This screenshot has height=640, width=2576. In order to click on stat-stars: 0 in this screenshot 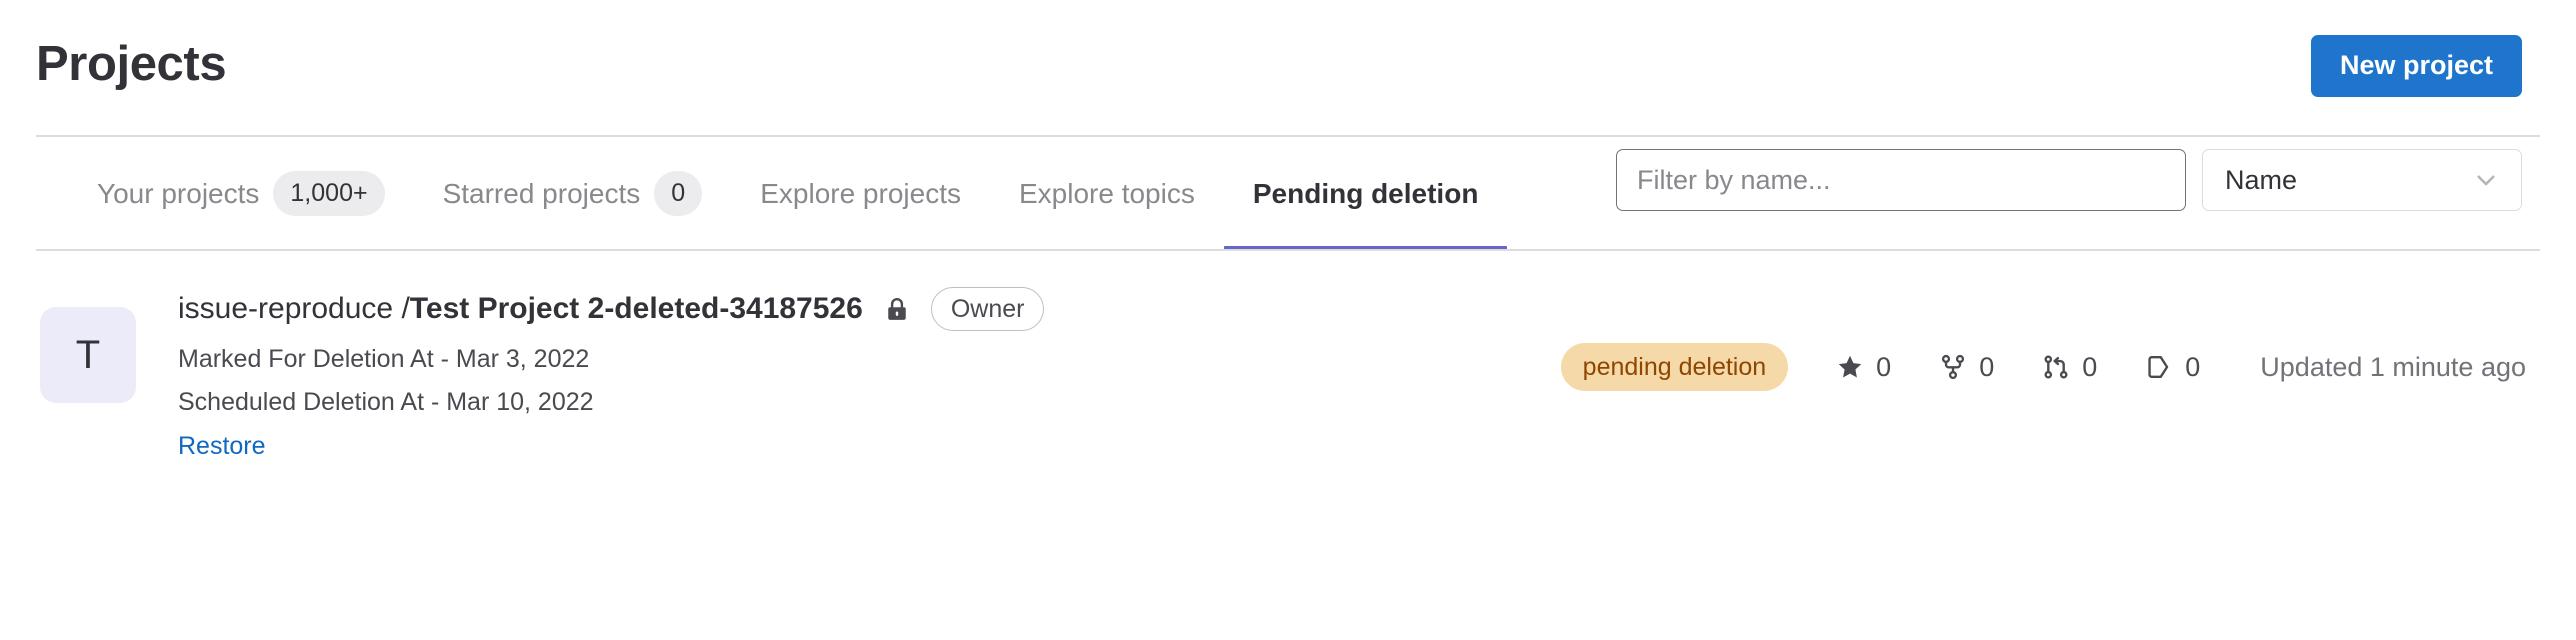, I will do `click(1863, 367)`.